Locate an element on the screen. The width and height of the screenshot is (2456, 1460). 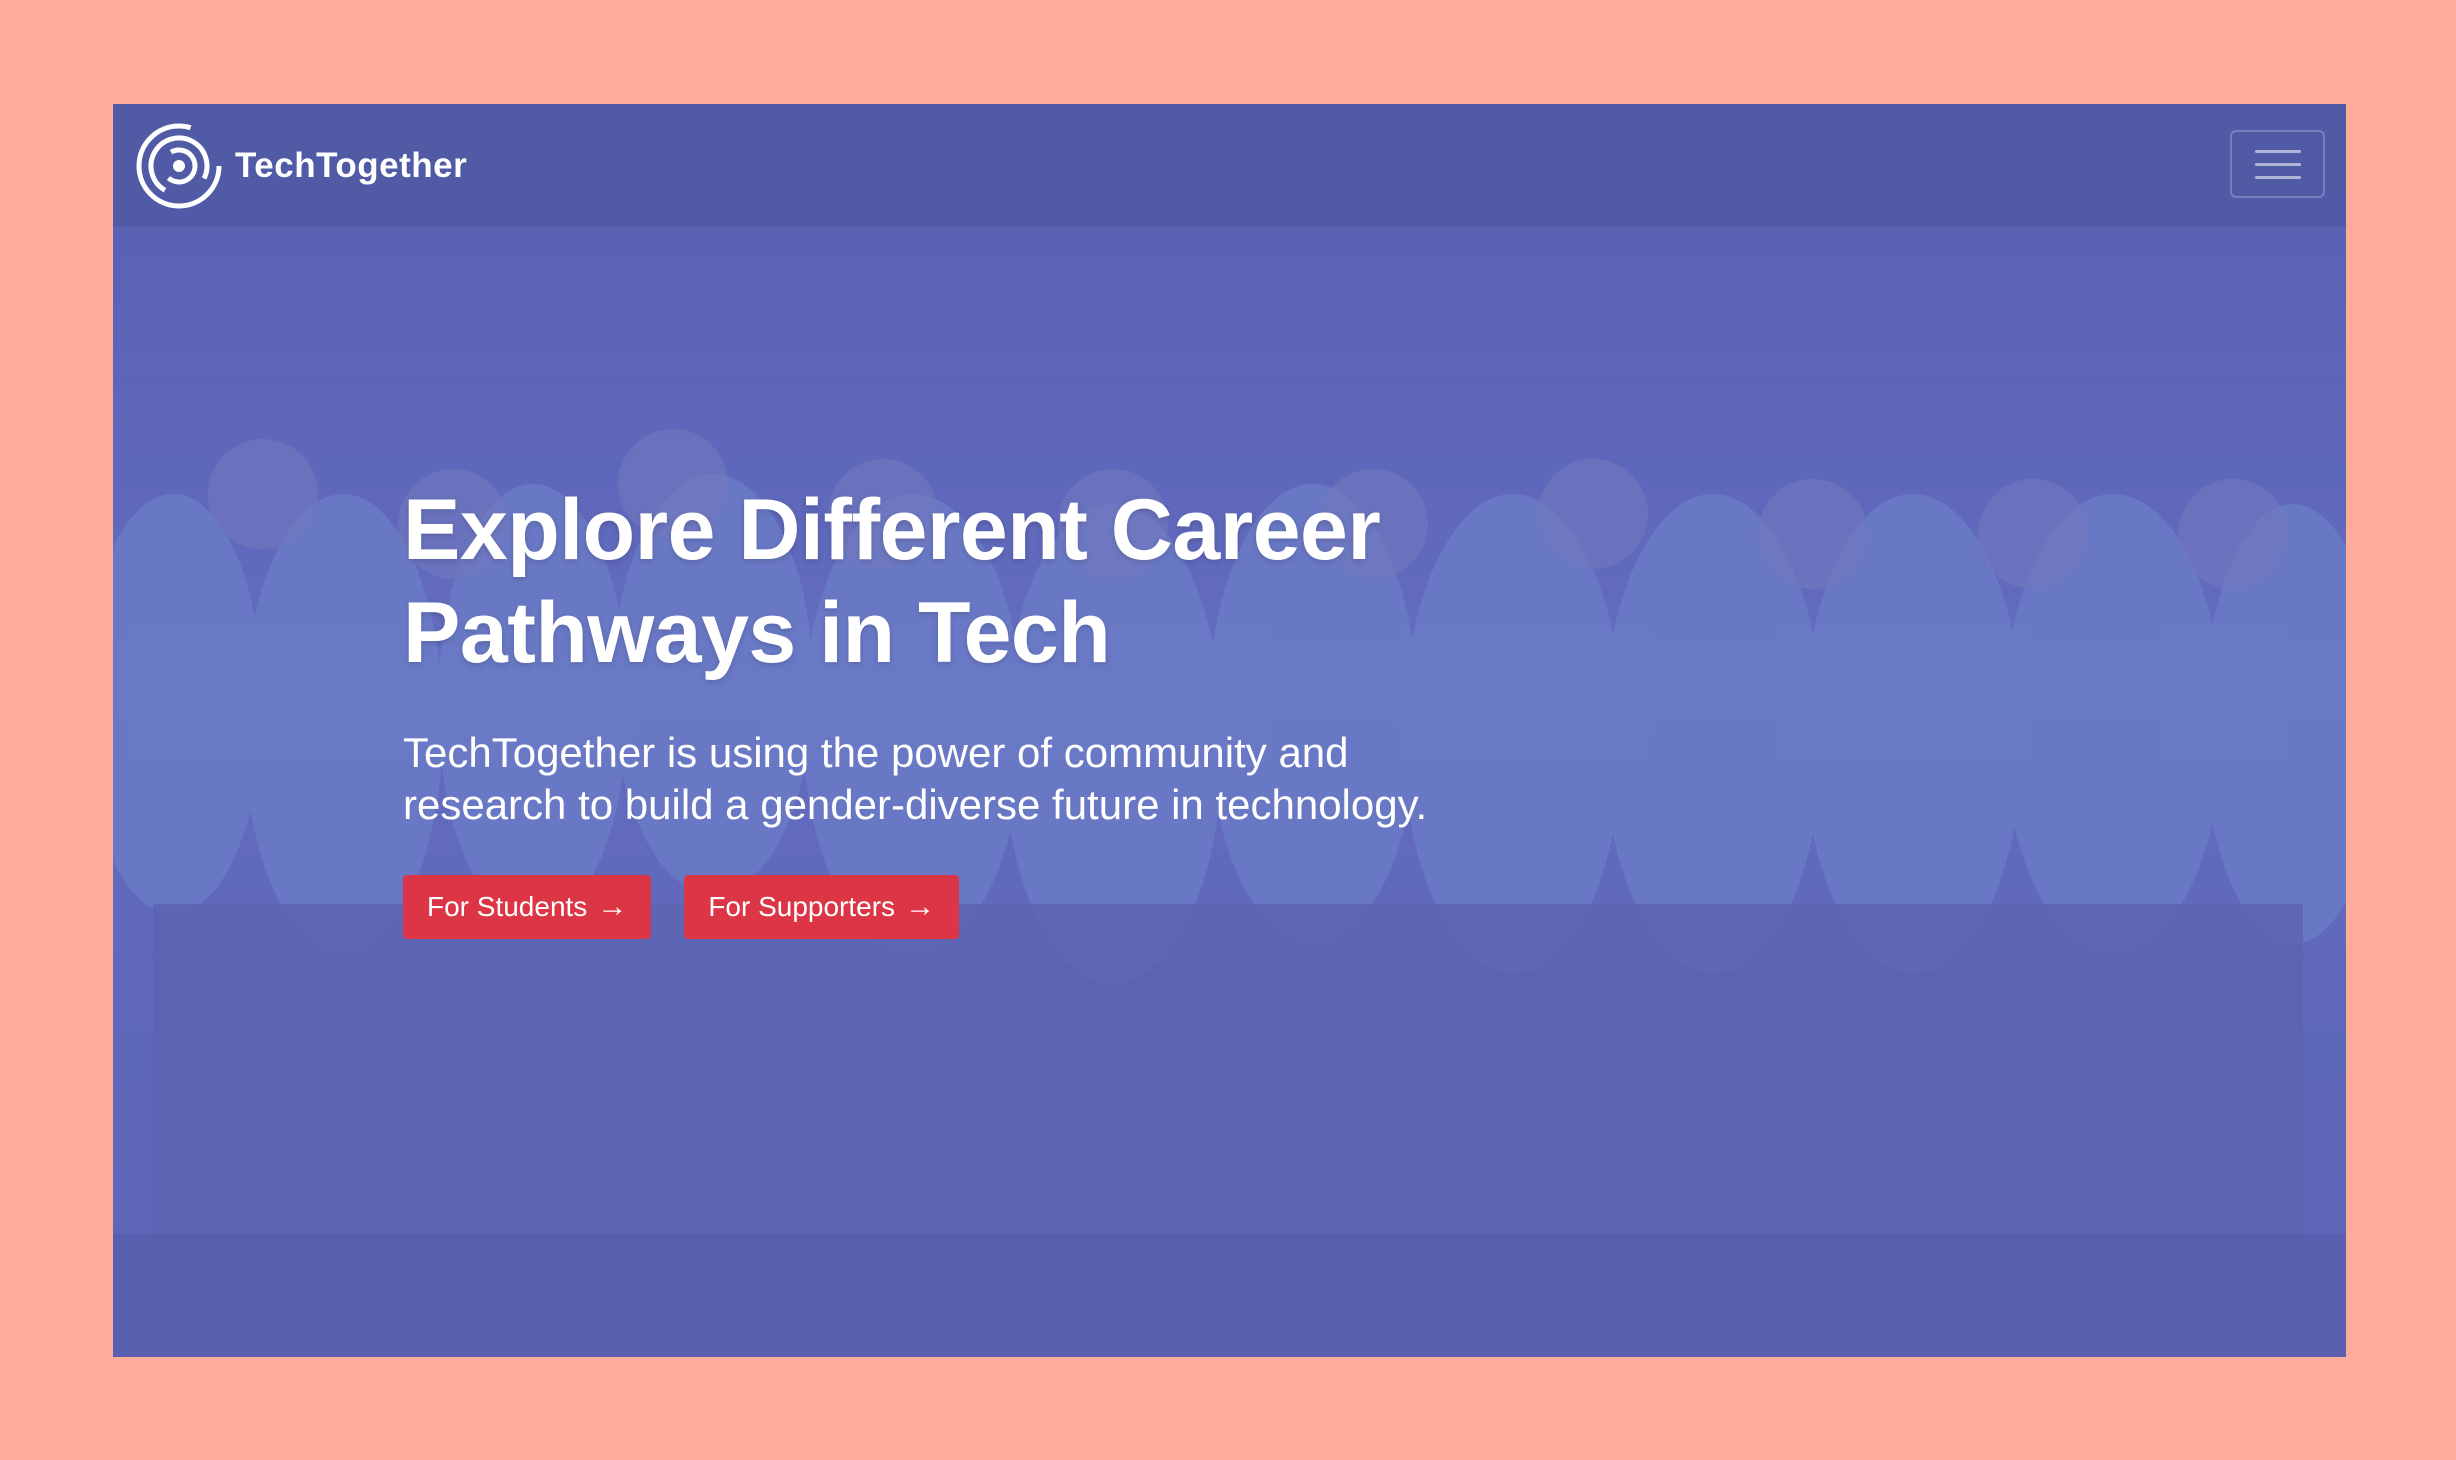
concentric-circles-logo-icon is located at coordinates (179, 165).